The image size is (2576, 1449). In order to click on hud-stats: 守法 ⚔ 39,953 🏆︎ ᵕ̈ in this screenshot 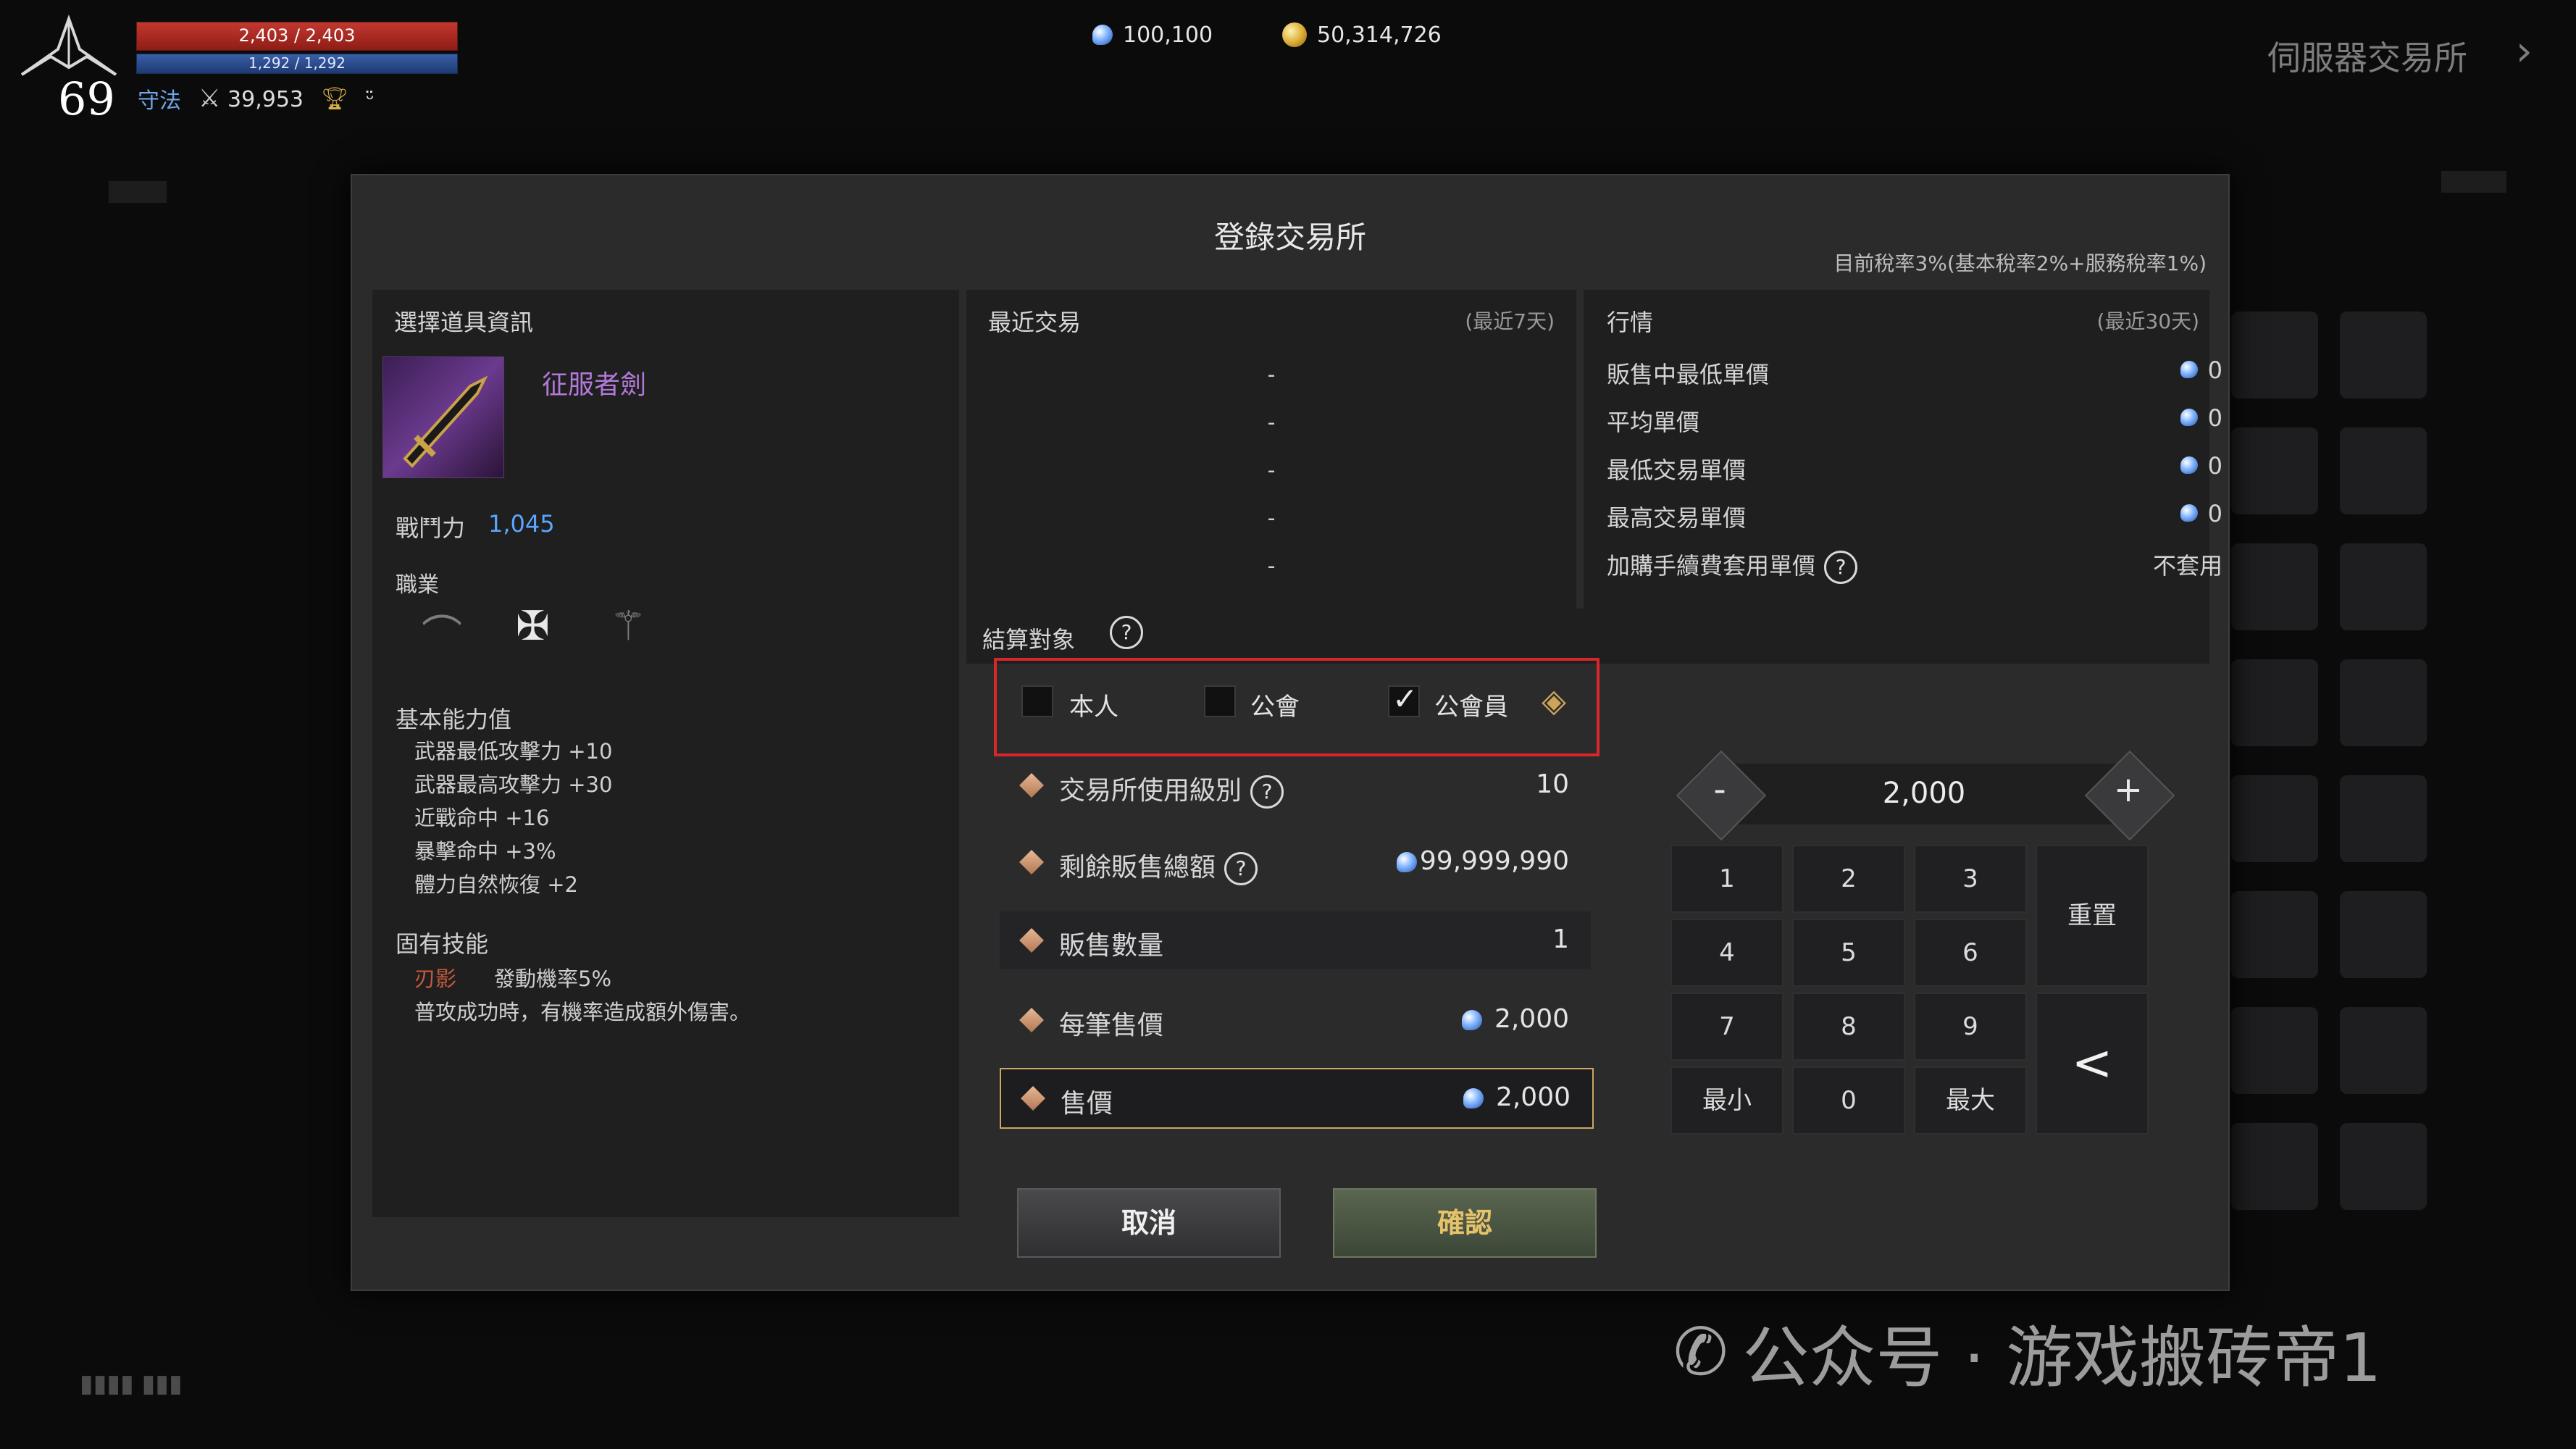, I will do `click(256, 99)`.